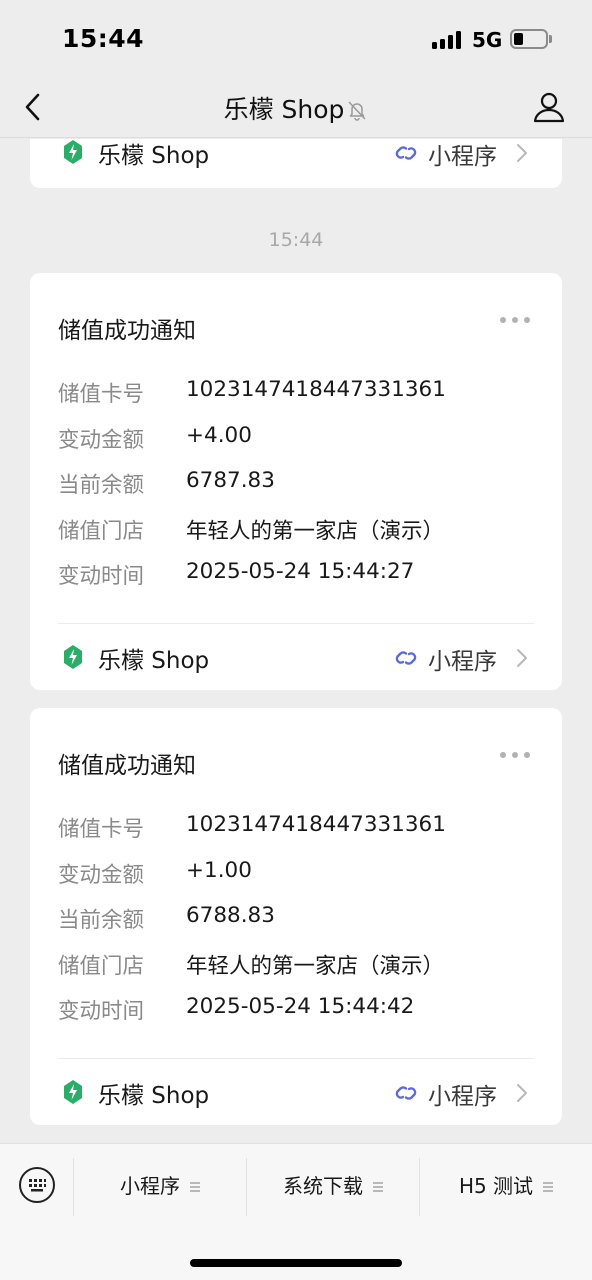 The height and width of the screenshot is (1280, 592). I want to click on battery-icon, so click(529, 39).